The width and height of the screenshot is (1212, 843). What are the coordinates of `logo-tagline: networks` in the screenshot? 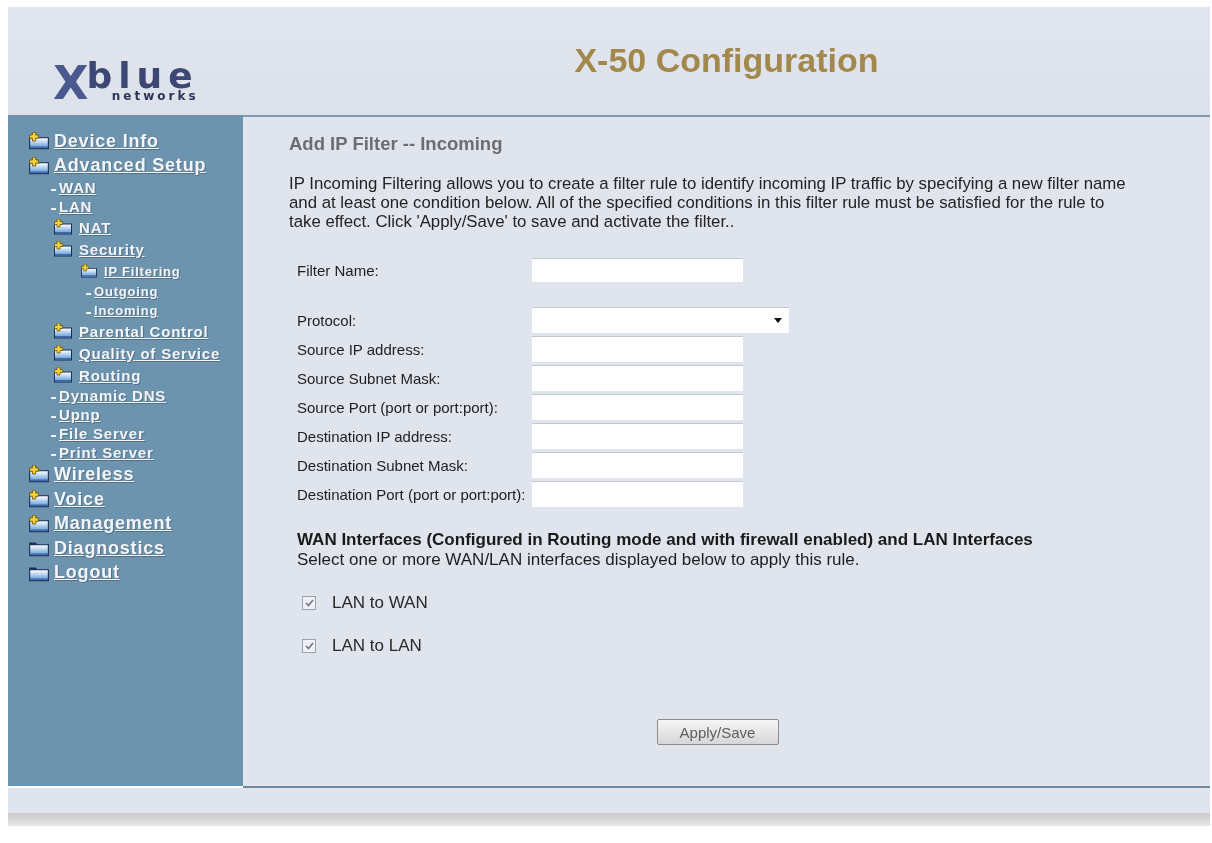 It's located at (155, 96).